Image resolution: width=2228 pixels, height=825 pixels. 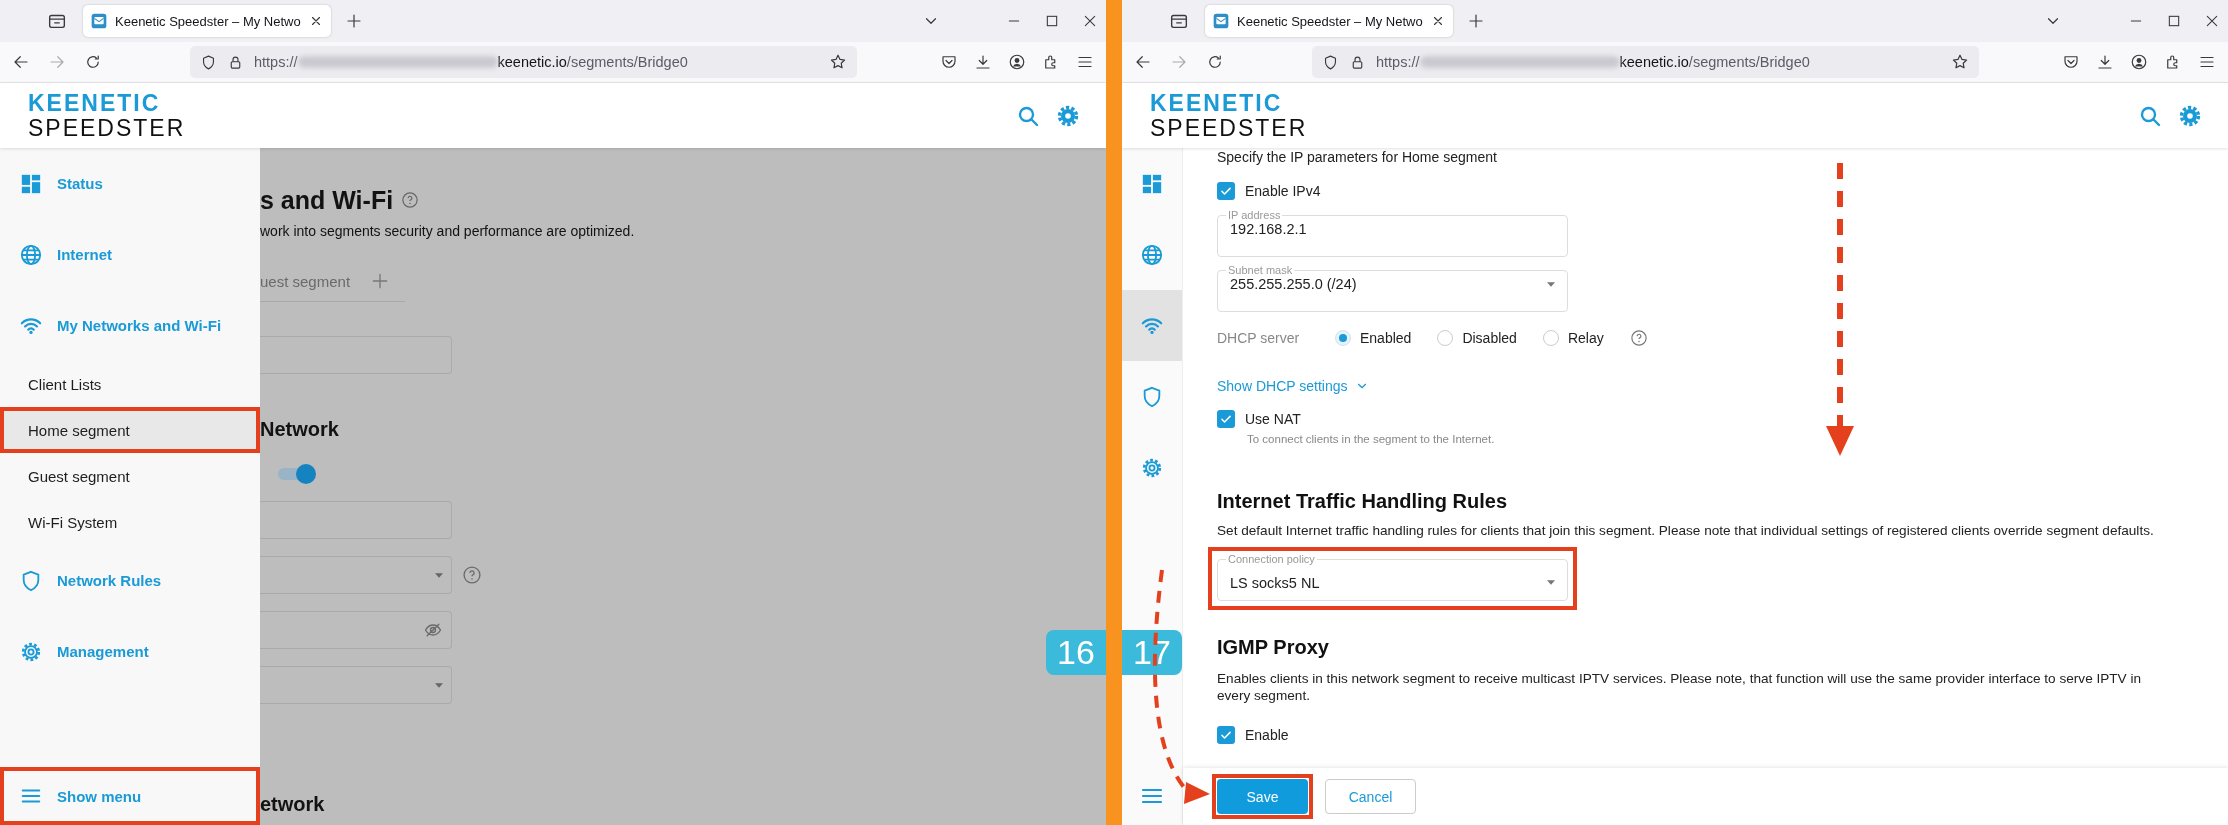 I want to click on menu-item: Guest segment, so click(x=130, y=476).